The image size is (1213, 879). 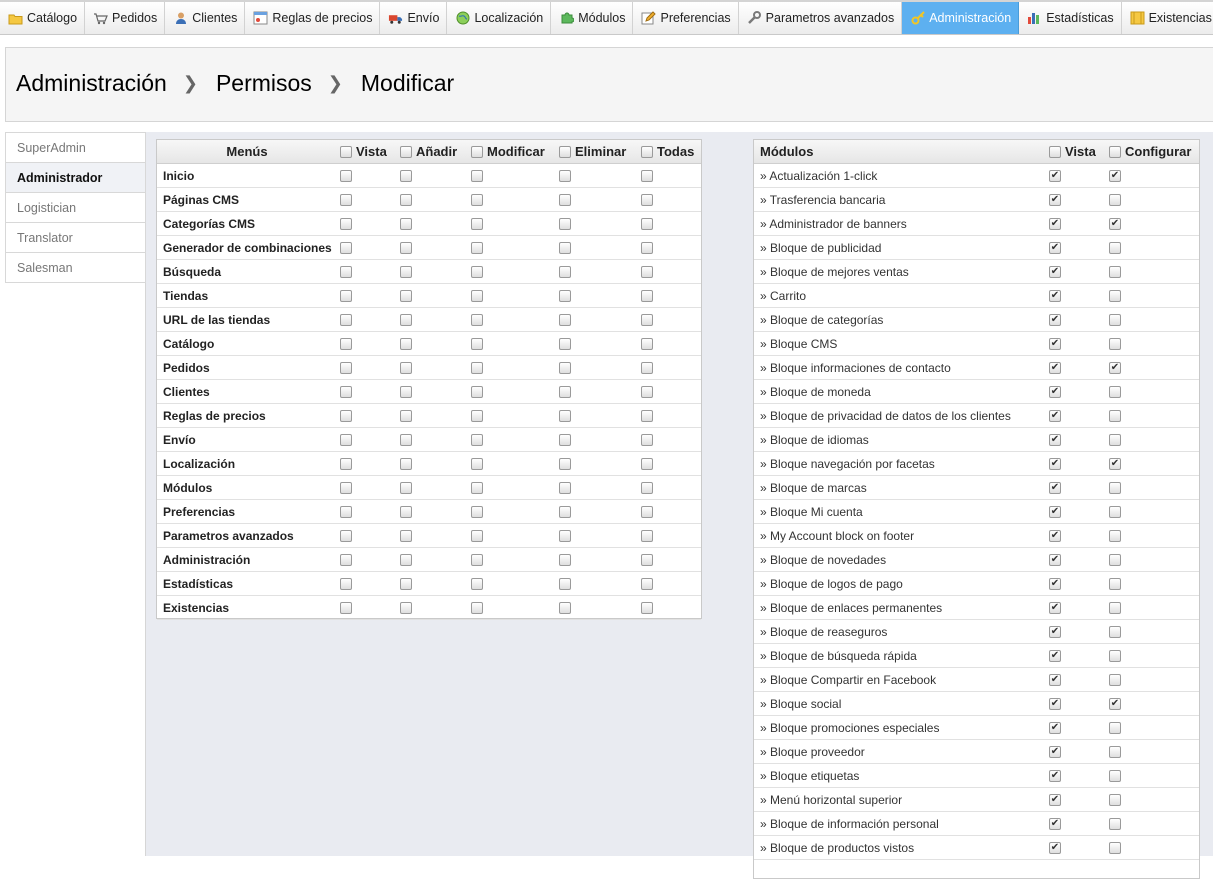 What do you see at coordinates (205, 18) in the screenshot?
I see `tab-clientes: Clientes` at bounding box center [205, 18].